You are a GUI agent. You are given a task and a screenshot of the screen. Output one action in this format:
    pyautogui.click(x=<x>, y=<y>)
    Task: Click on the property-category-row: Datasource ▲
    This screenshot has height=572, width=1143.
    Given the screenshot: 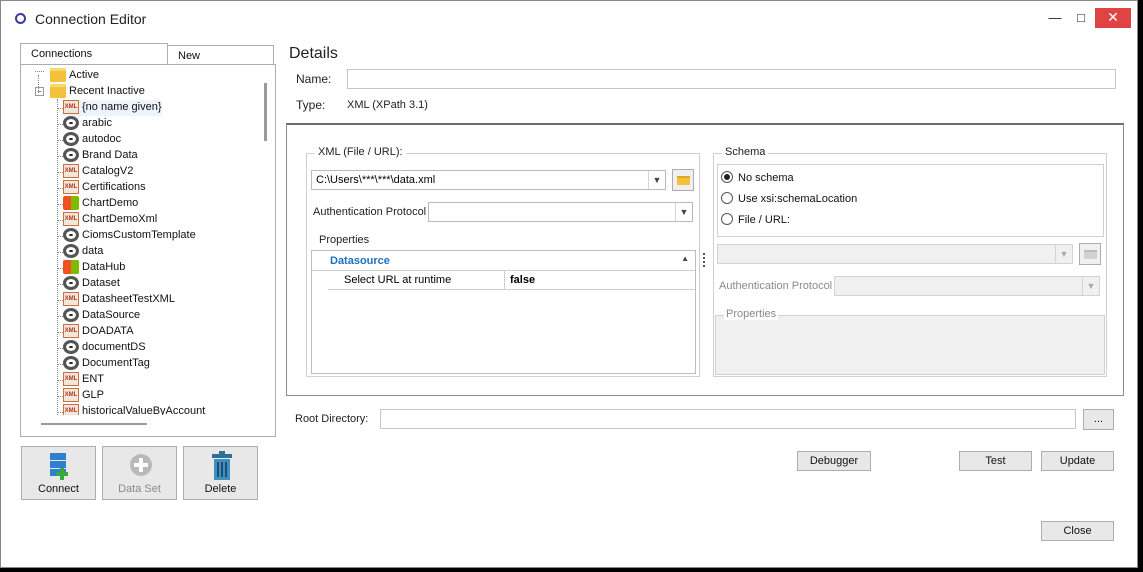 What is the action you would take?
    pyautogui.click(x=503, y=261)
    